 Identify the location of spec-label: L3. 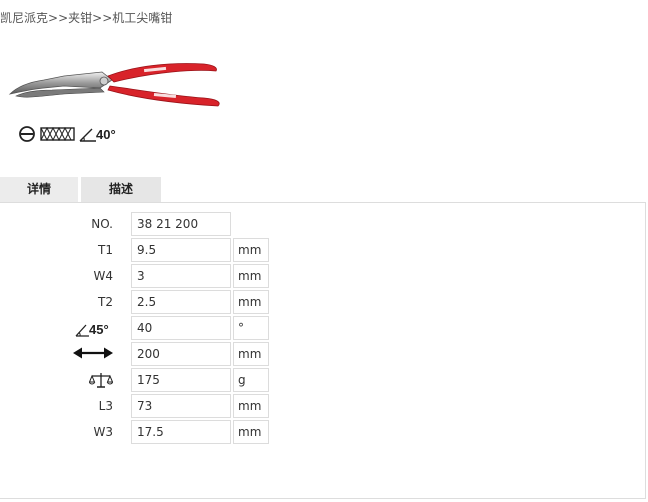
(105, 406).